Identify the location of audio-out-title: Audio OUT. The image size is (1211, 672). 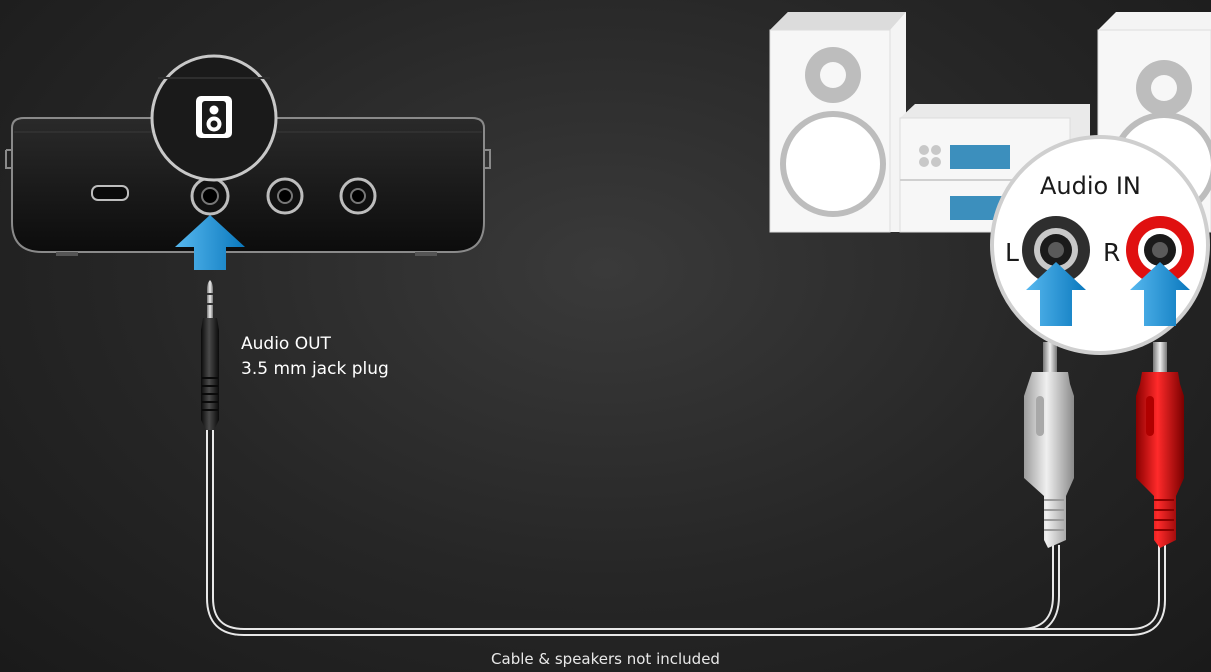
(286, 344).